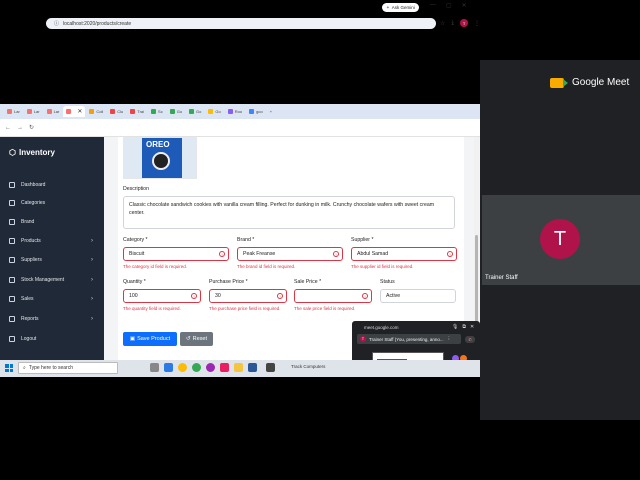 This screenshot has height=480, width=640. What do you see at coordinates (55, 203) in the screenshot?
I see `sidebar-item-categories: Categories` at bounding box center [55, 203].